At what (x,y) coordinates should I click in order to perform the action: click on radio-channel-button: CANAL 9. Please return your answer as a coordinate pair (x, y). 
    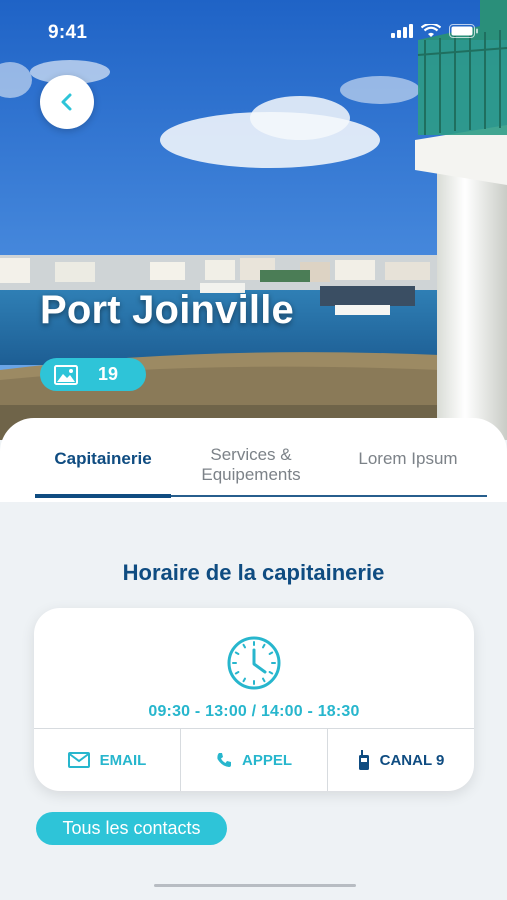
    Looking at the image, I should click on (400, 760).